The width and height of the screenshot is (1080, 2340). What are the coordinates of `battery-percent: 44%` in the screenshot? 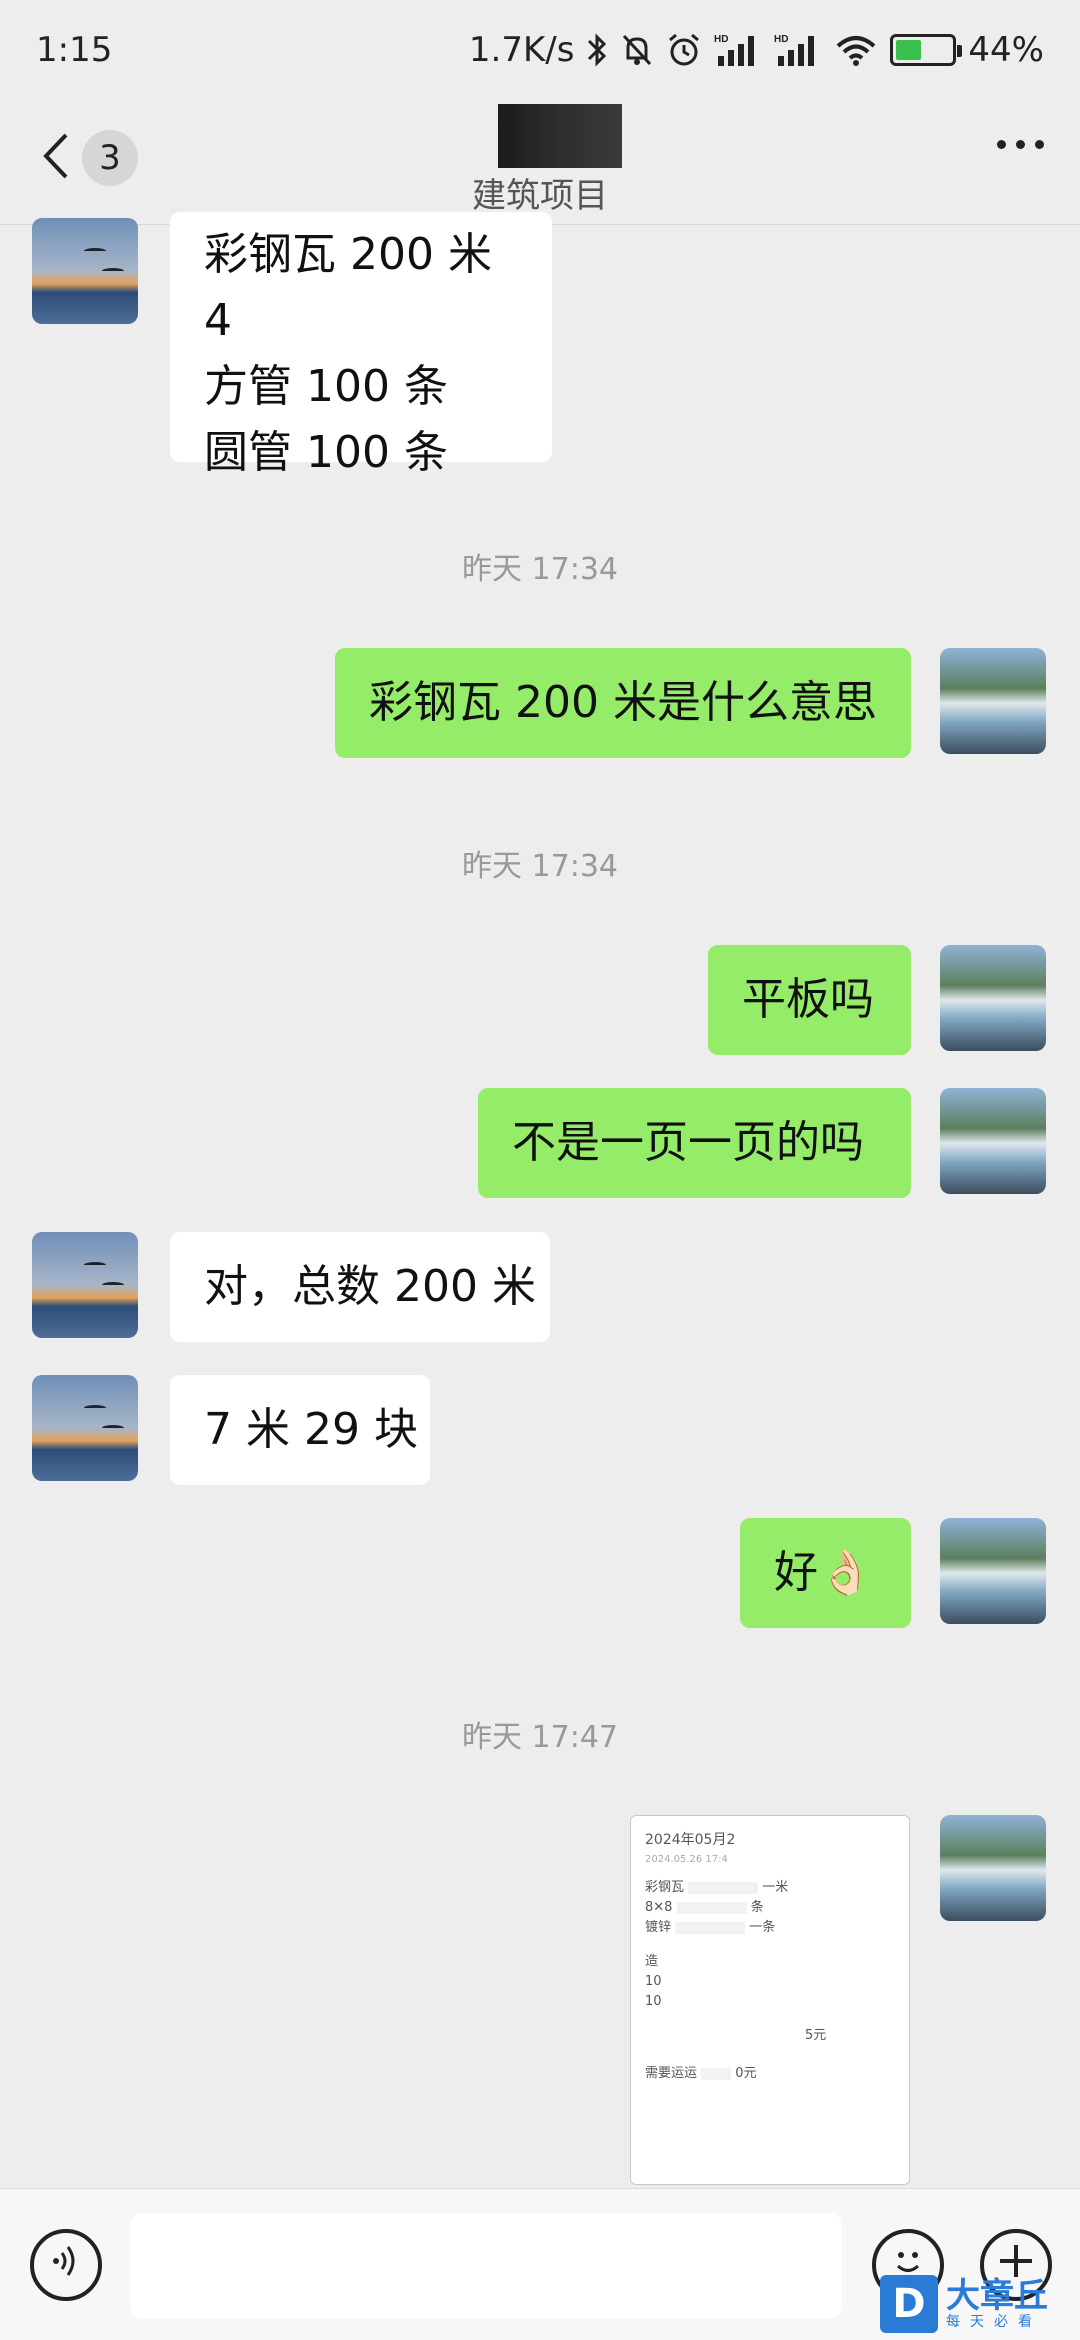 It's located at (1006, 50).